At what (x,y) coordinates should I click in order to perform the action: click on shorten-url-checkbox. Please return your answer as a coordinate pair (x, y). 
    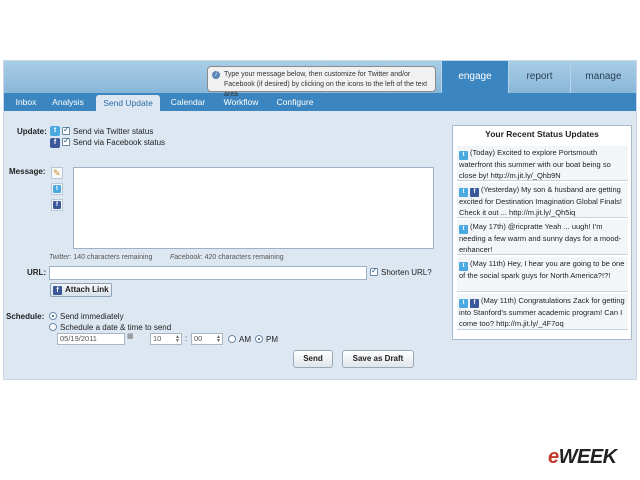
    Looking at the image, I should click on (374, 271).